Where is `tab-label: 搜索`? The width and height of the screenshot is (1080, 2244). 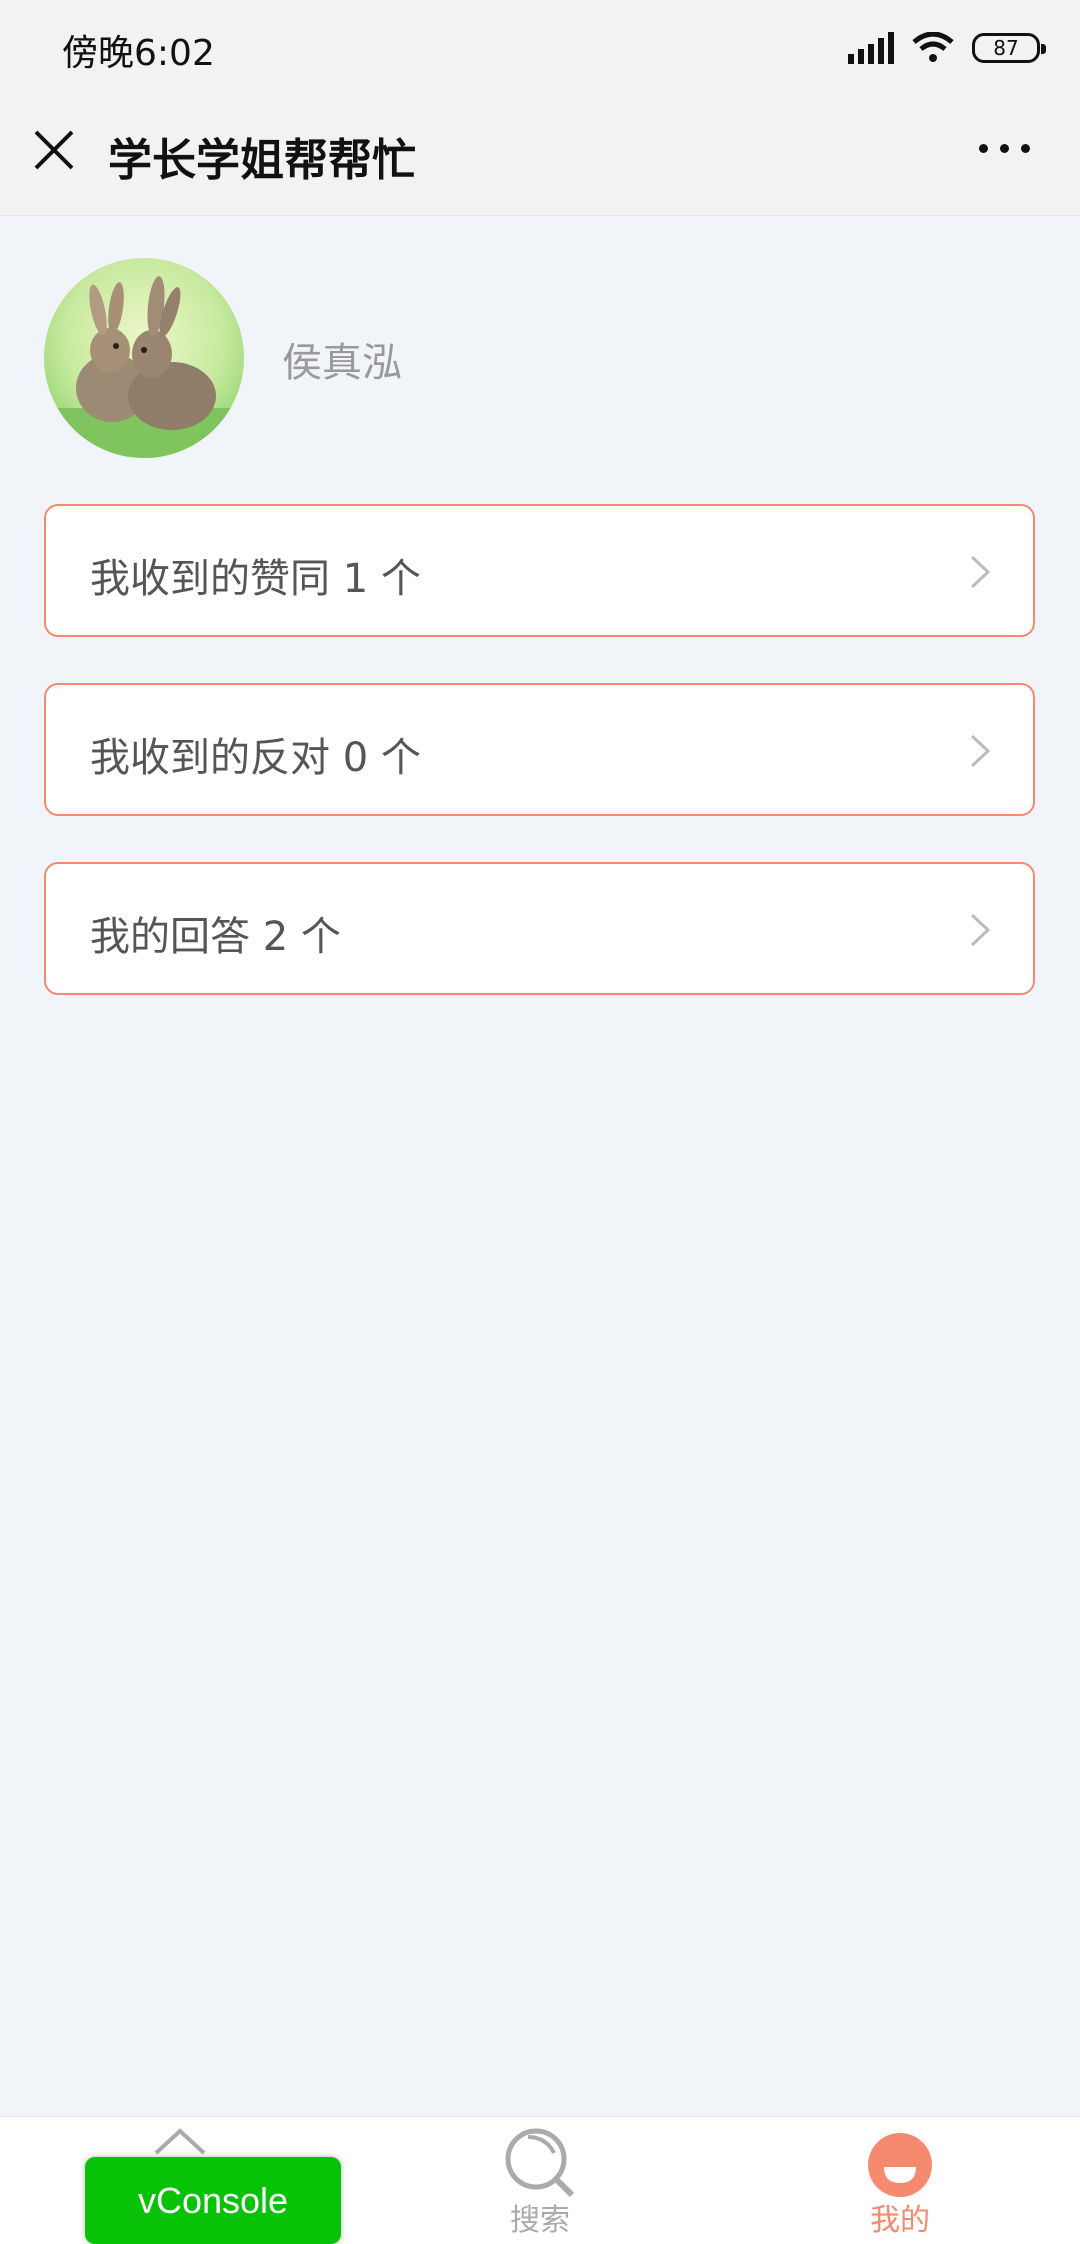
tab-label: 搜索 is located at coordinates (540, 2220).